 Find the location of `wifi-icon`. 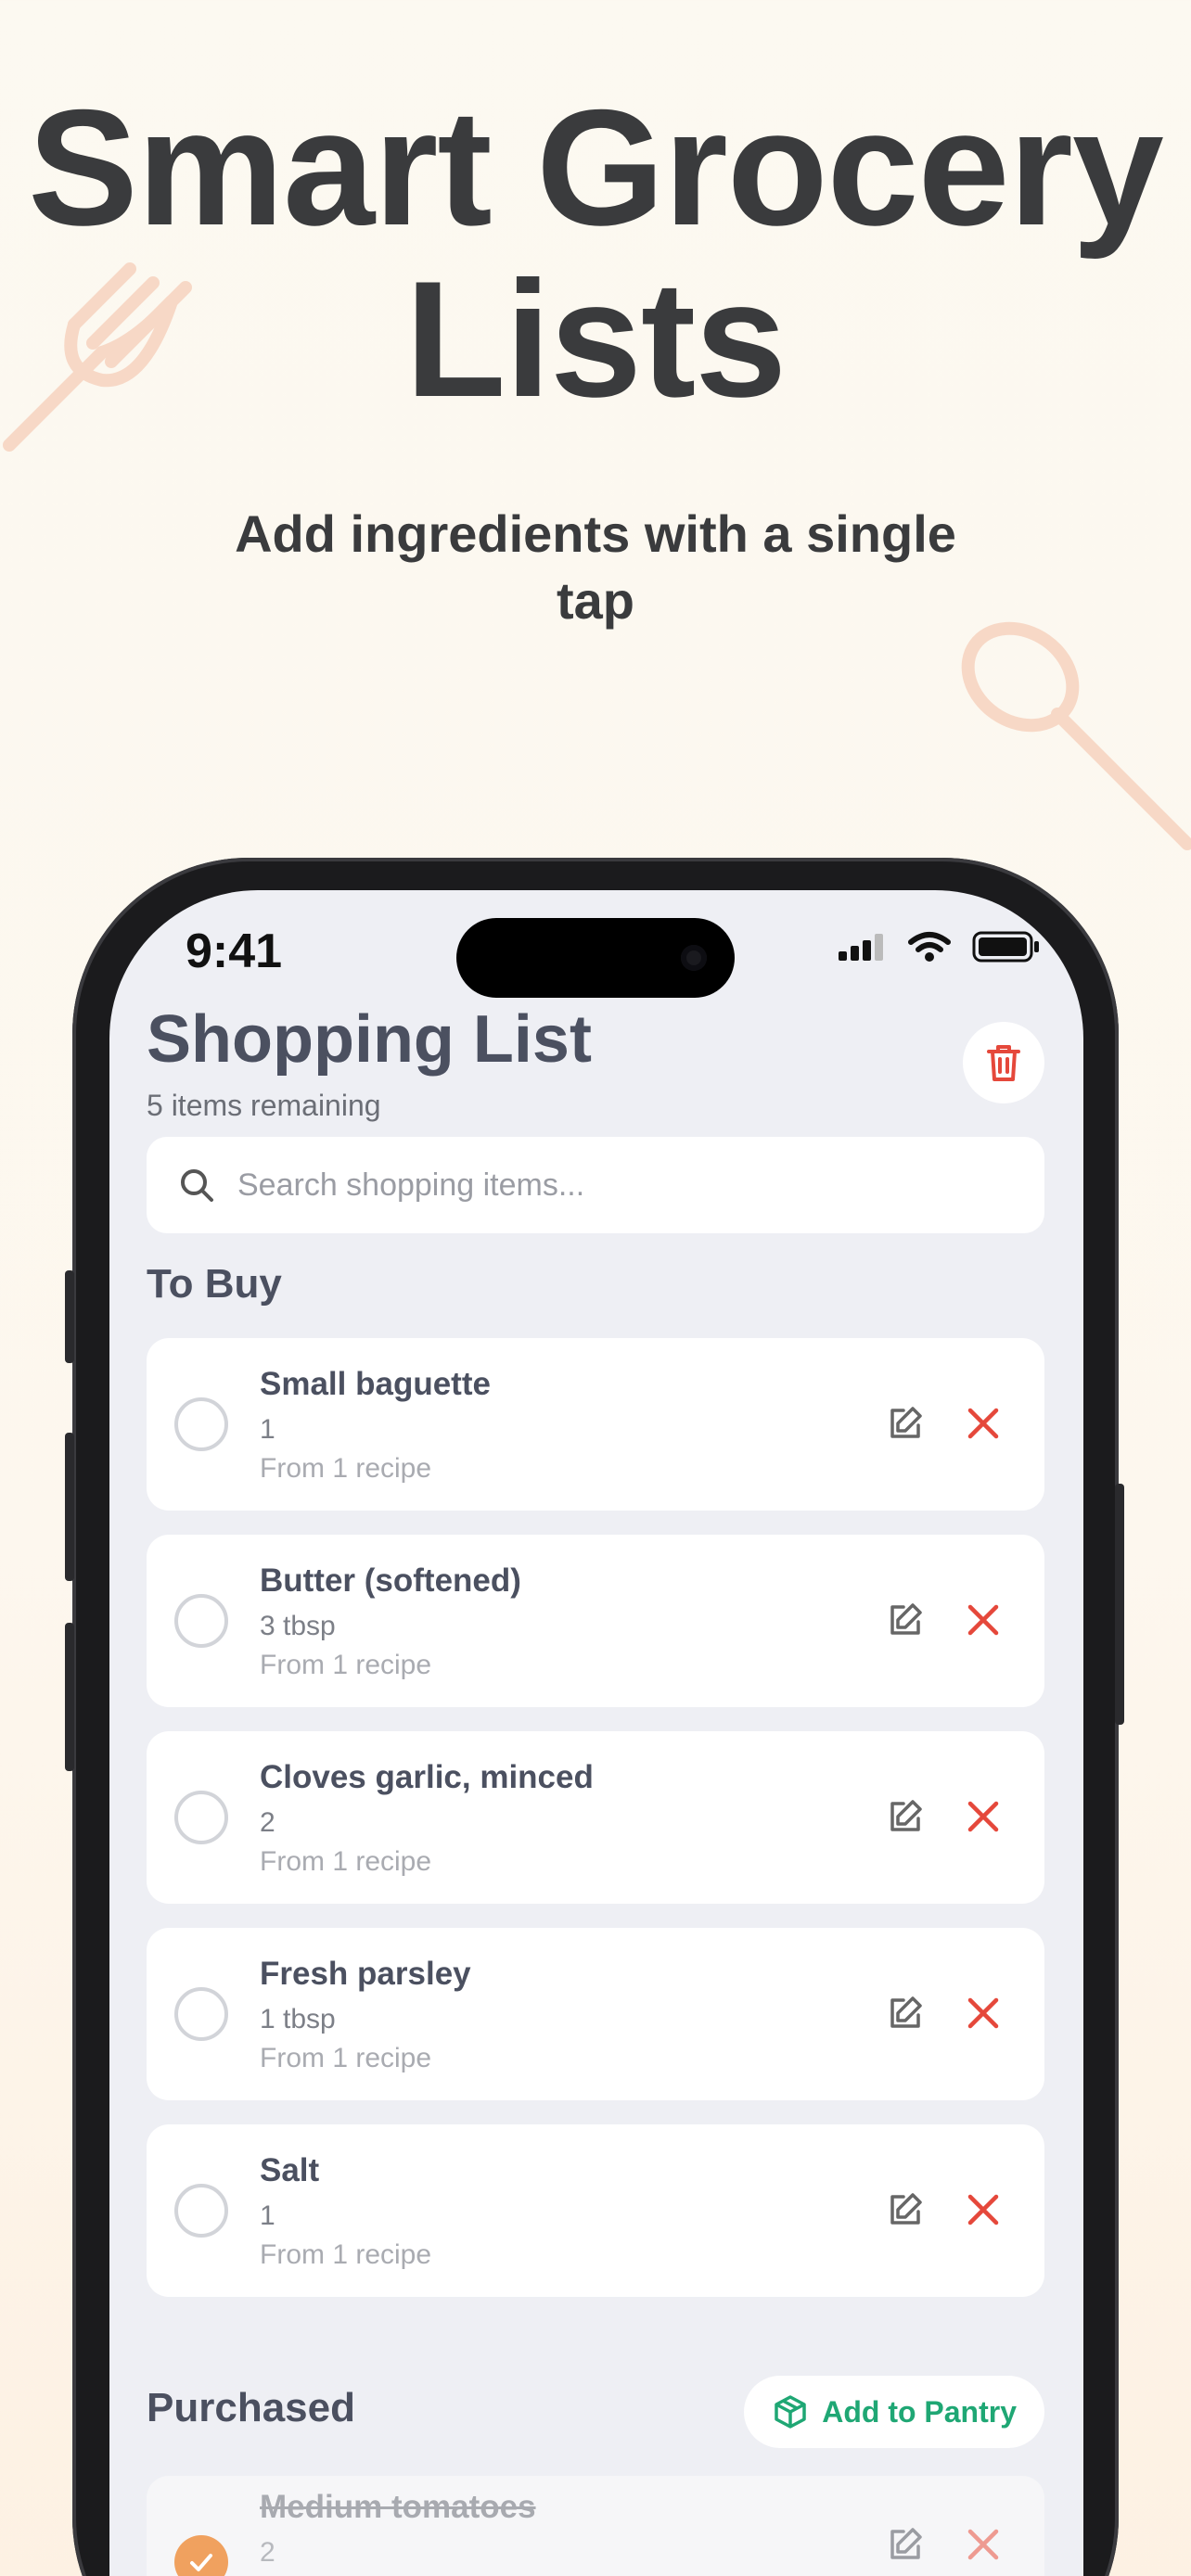

wifi-icon is located at coordinates (929, 947).